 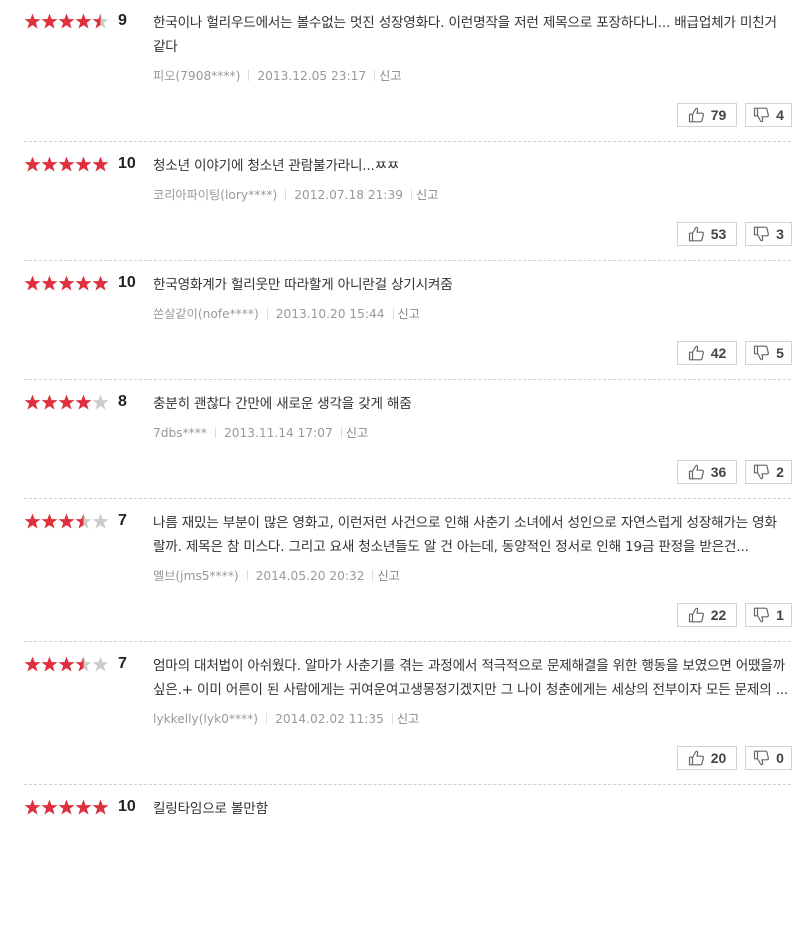 I want to click on dislike-button: 0, so click(x=768, y=758).